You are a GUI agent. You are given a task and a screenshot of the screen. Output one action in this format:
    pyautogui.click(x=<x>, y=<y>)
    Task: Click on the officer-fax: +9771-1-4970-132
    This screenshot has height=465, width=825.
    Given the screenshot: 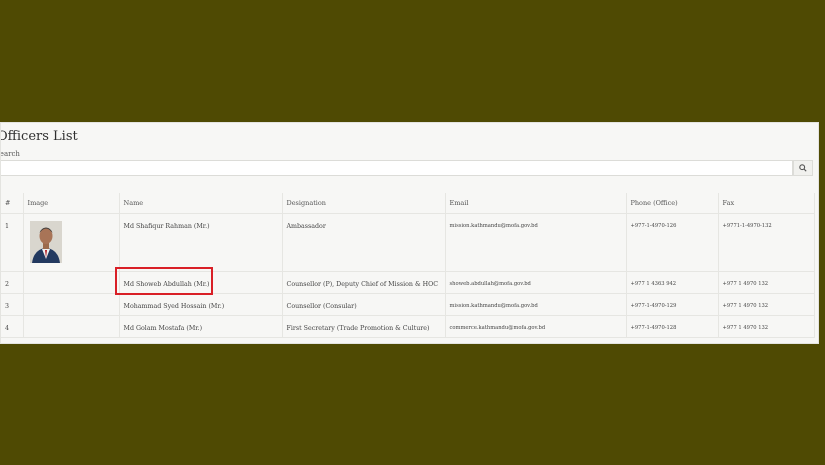 What is the action you would take?
    pyautogui.click(x=766, y=242)
    